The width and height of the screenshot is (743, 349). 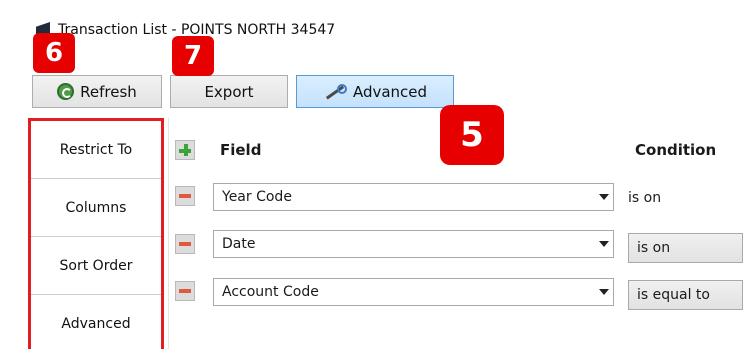 I want to click on column-header-field: Field, so click(x=241, y=150).